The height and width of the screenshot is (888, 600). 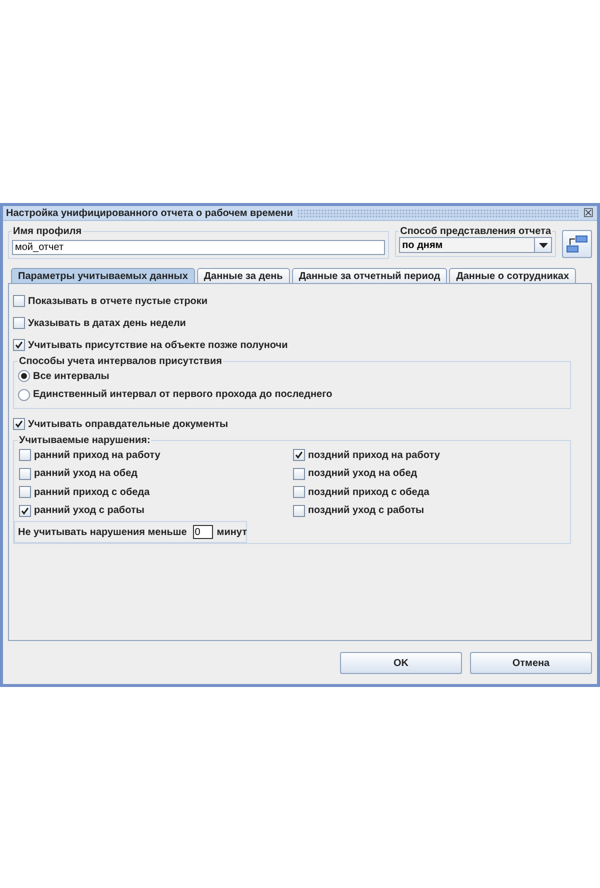 I want to click on layout-icon, so click(x=577, y=244).